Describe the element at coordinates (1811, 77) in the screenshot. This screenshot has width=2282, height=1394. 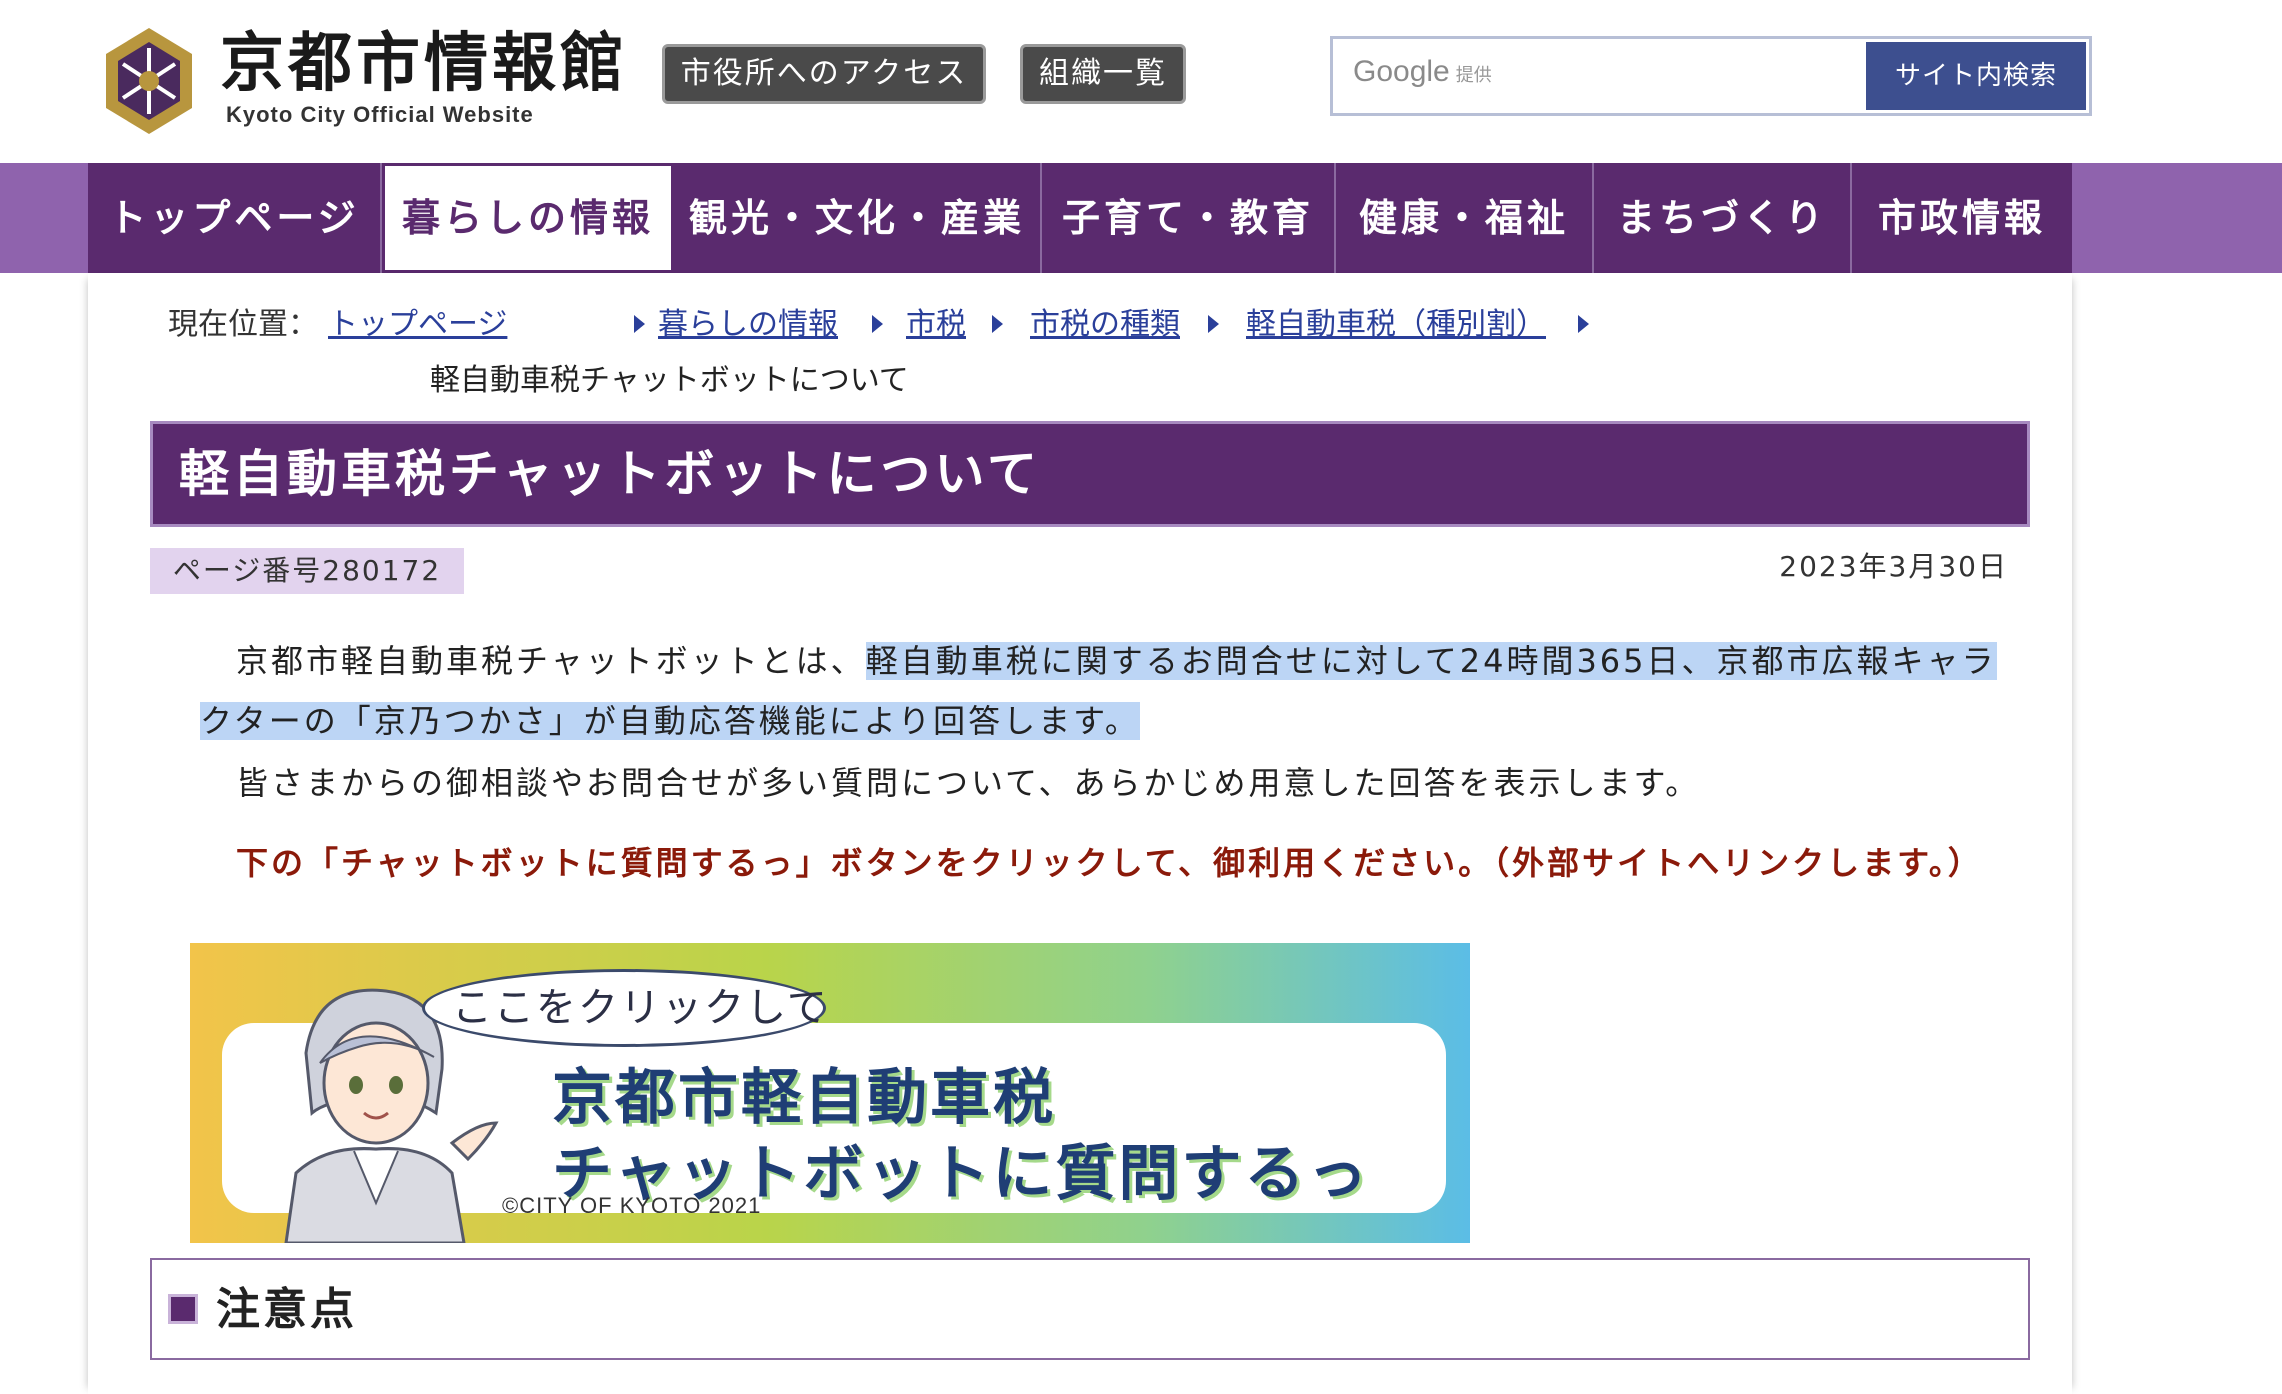
I see `search-input` at that location.